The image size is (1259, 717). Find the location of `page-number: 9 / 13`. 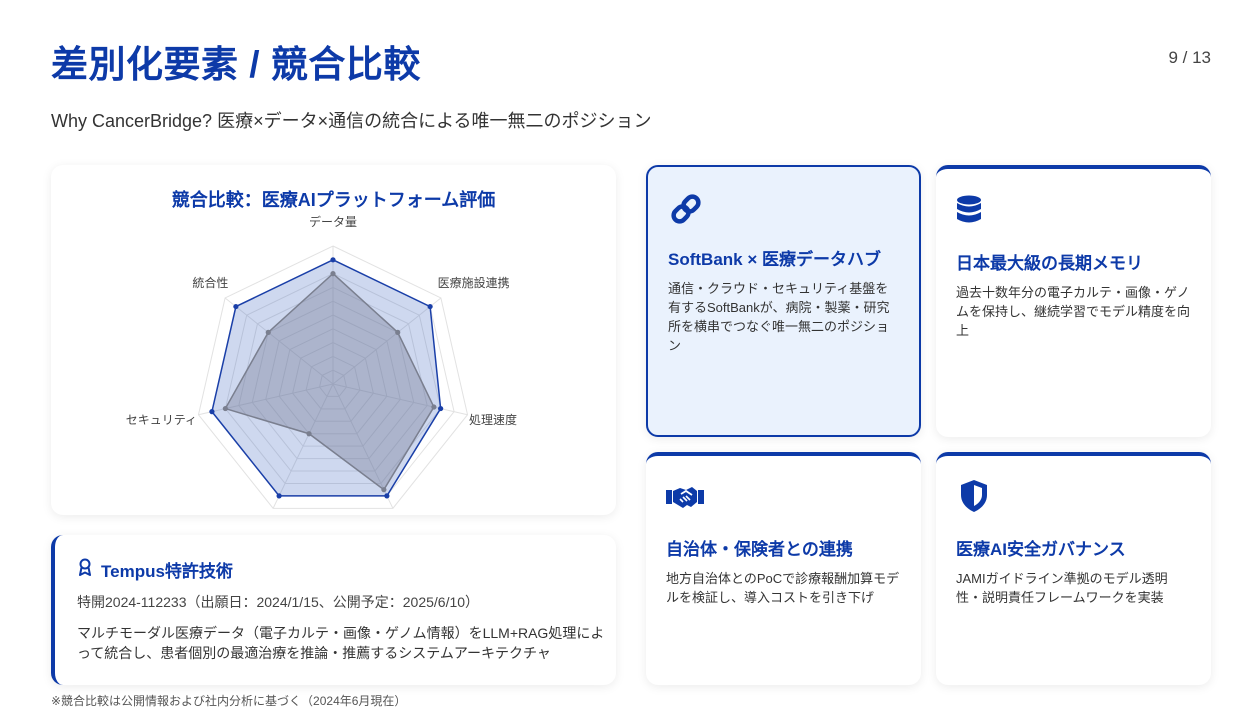

page-number: 9 / 13 is located at coordinates (1189, 57).